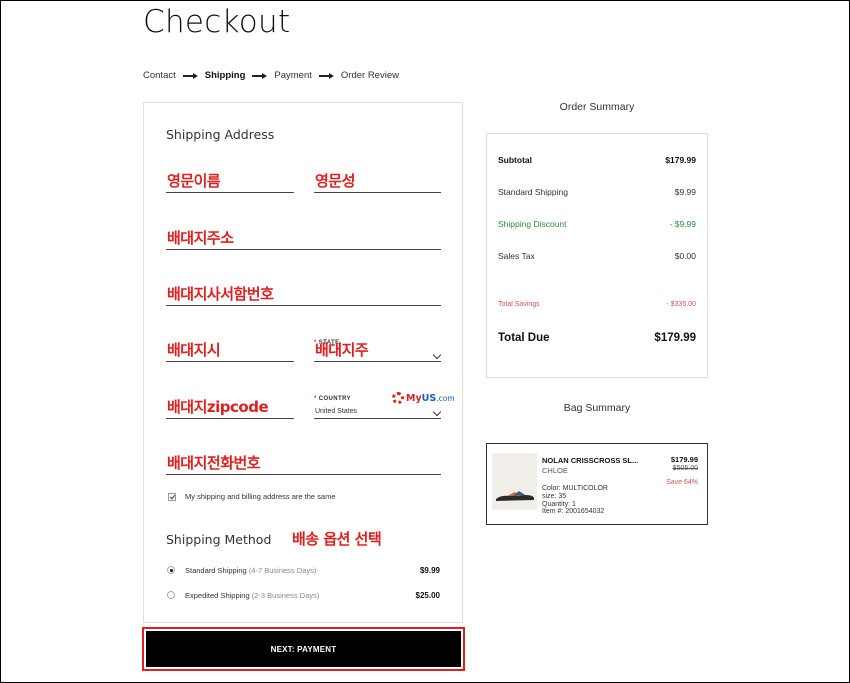 This screenshot has height=683, width=850. I want to click on next-payment-button: NEXT: PAYMENT, so click(303, 649).